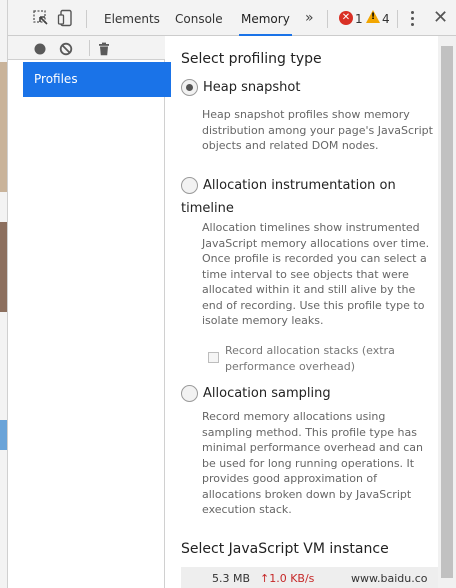 The image size is (456, 588). What do you see at coordinates (207, 209) in the screenshot?
I see `allocation-timeline-label-continued: timeline` at bounding box center [207, 209].